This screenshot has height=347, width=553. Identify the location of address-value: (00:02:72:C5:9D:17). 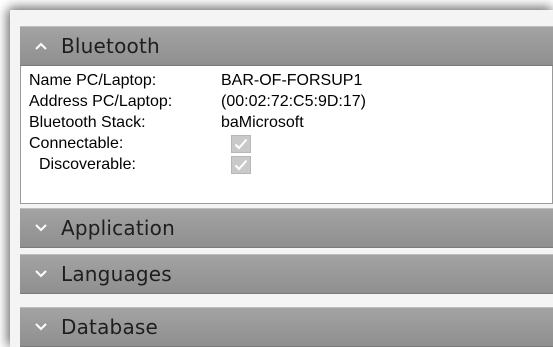
(293, 101).